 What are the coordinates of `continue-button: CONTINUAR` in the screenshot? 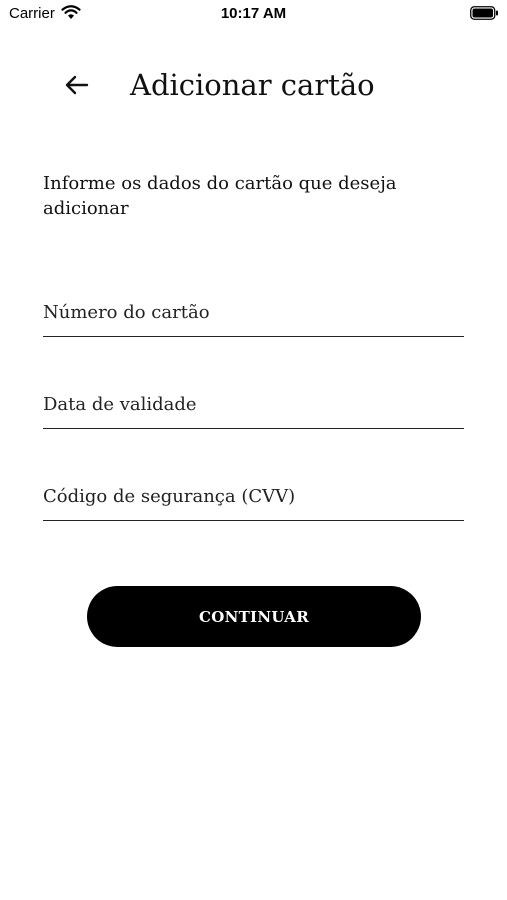 It's located at (254, 616).